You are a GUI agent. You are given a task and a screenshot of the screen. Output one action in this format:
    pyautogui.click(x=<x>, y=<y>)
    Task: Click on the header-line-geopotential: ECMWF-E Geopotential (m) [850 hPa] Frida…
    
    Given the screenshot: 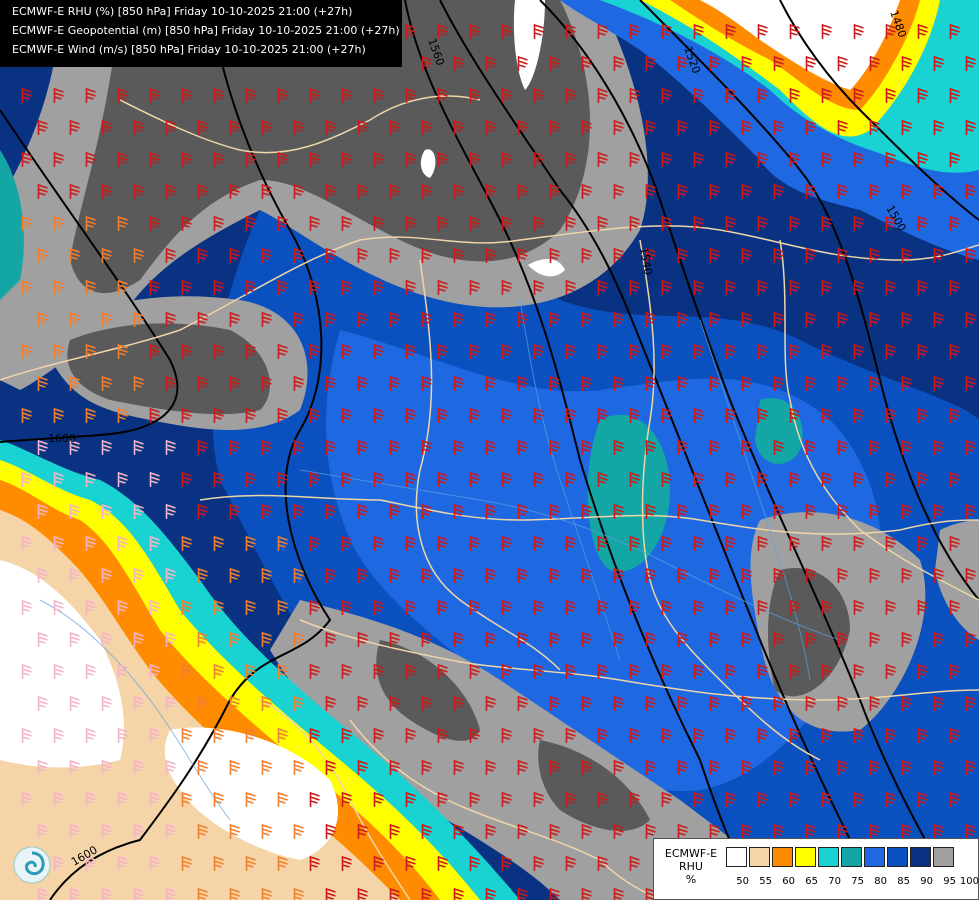 What is the action you would take?
    pyautogui.click(x=206, y=30)
    